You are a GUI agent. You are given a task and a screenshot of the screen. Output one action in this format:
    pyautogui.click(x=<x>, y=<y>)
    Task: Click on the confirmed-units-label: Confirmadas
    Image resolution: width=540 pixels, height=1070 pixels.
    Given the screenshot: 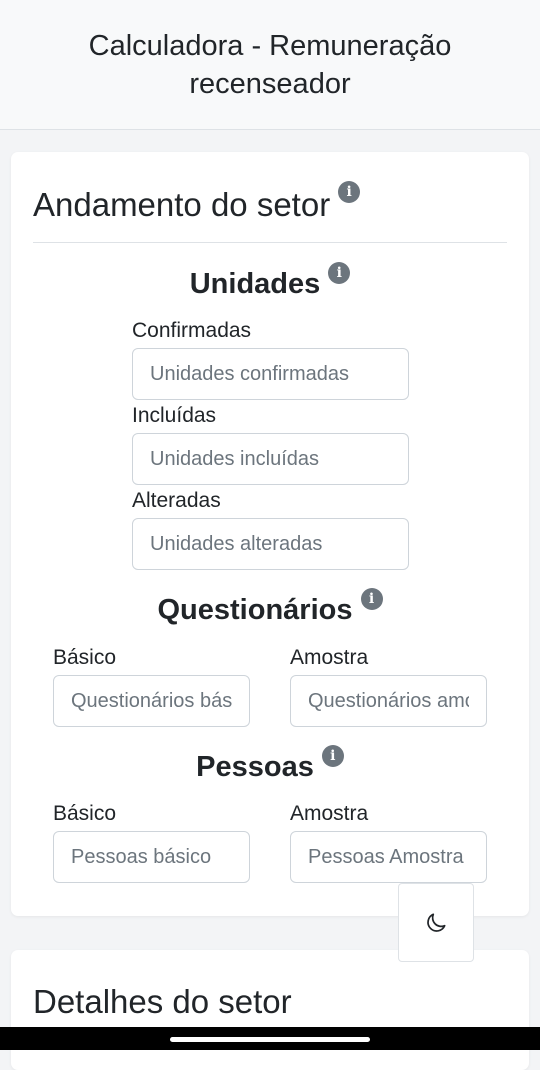 What is the action you would take?
    pyautogui.click(x=192, y=330)
    